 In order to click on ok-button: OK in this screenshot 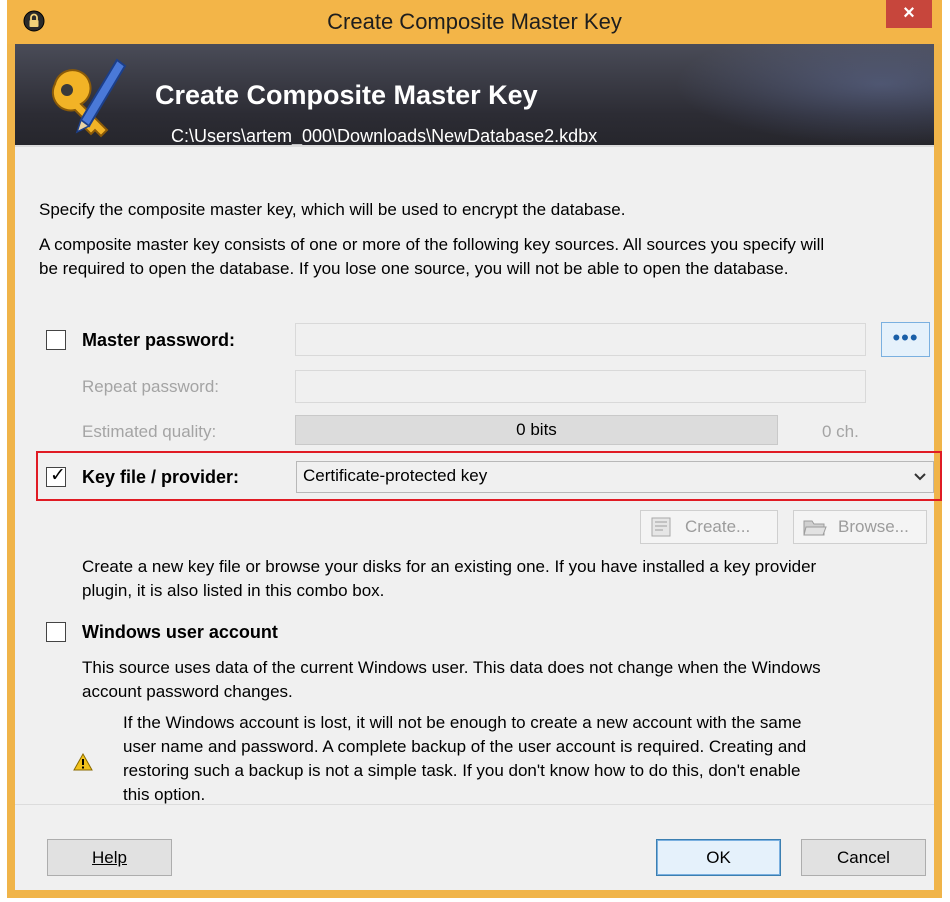, I will do `click(718, 857)`.